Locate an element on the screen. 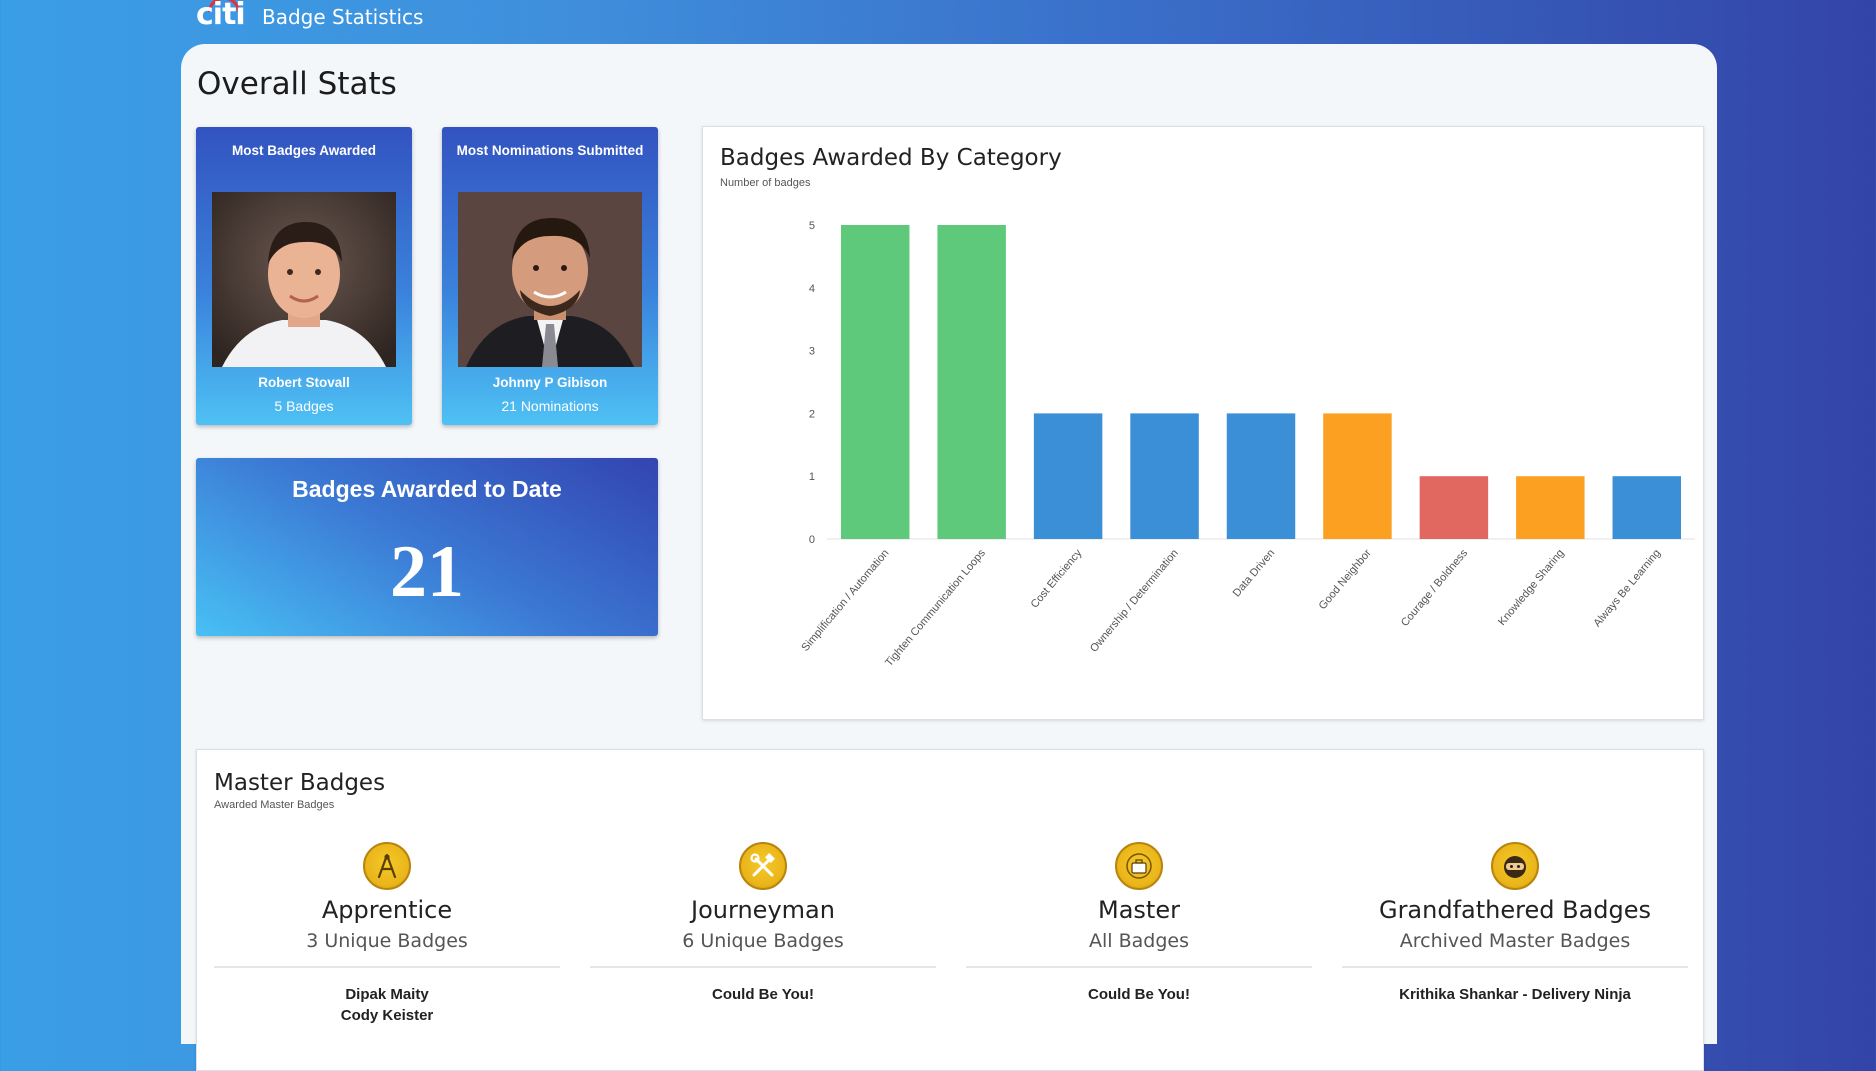 The width and height of the screenshot is (1876, 1071). card-title: Most Badges Awarded is located at coordinates (304, 150).